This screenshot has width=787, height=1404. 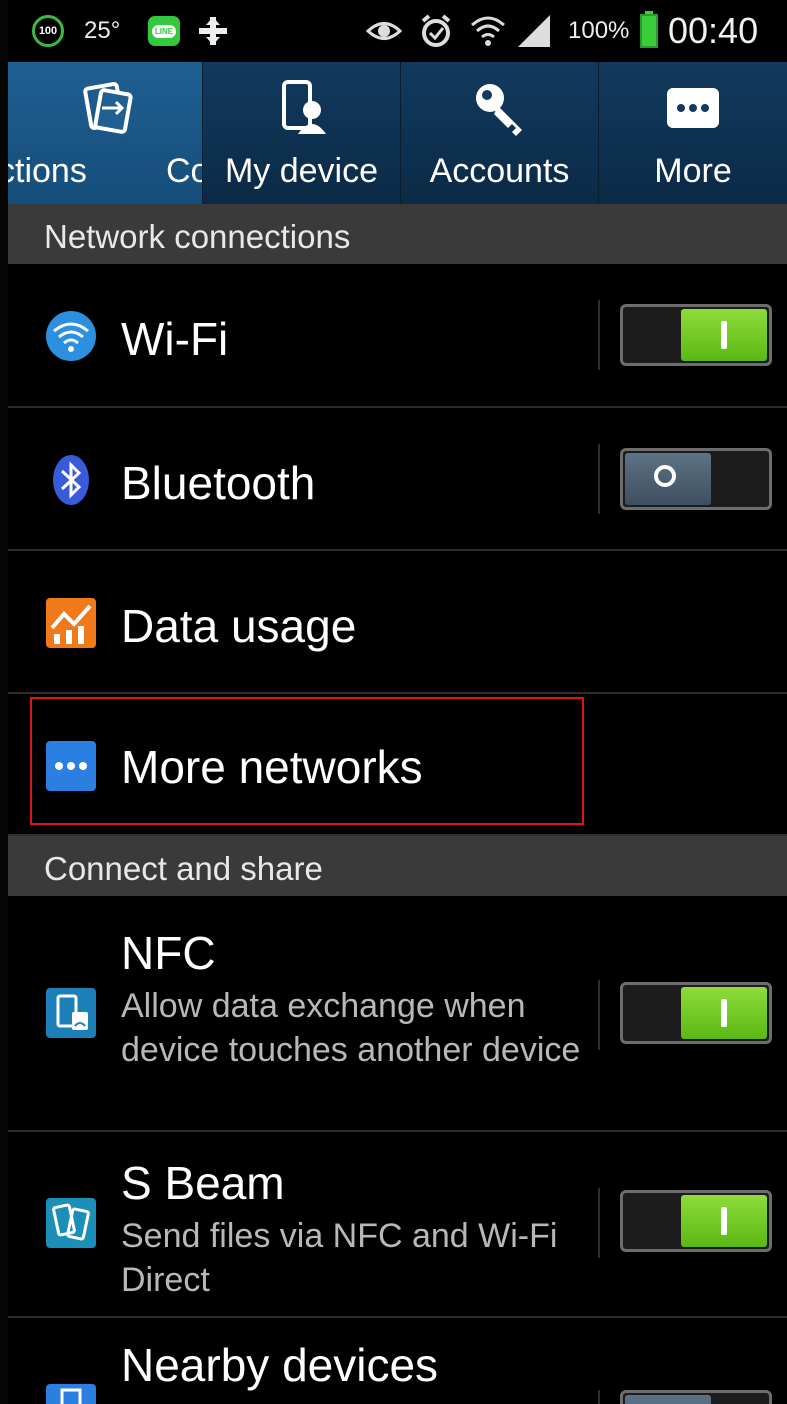 What do you see at coordinates (48, 31) in the screenshot?
I see `battery-saver-icon: 100` at bounding box center [48, 31].